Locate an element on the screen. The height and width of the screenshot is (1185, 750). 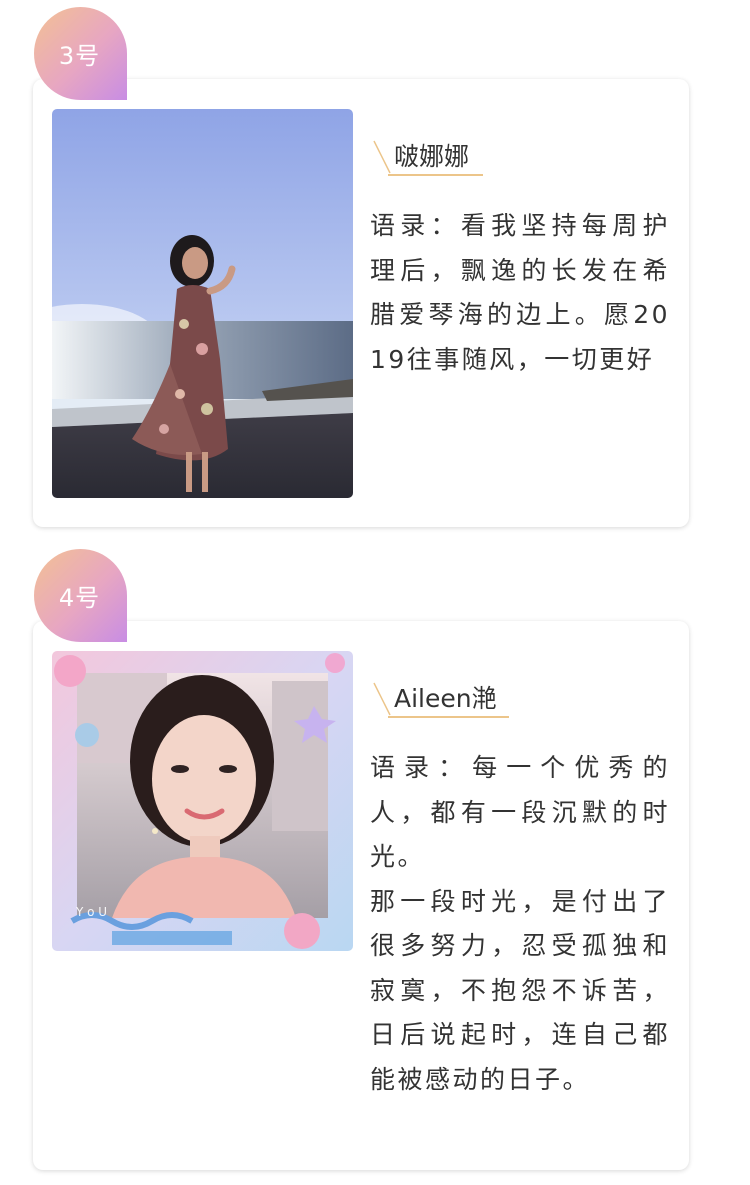
contestant-name: Aileen滟 is located at coordinates (445, 698).